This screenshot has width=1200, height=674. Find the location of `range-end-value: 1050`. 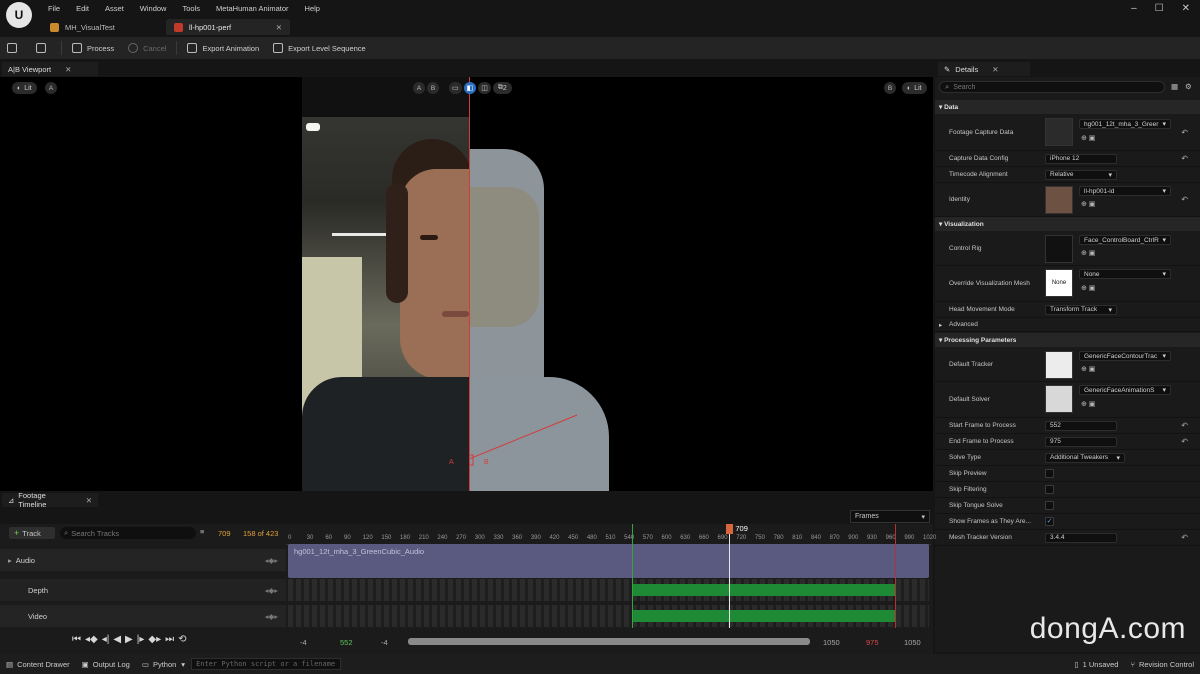

range-end-value: 1050 is located at coordinates (831, 642).